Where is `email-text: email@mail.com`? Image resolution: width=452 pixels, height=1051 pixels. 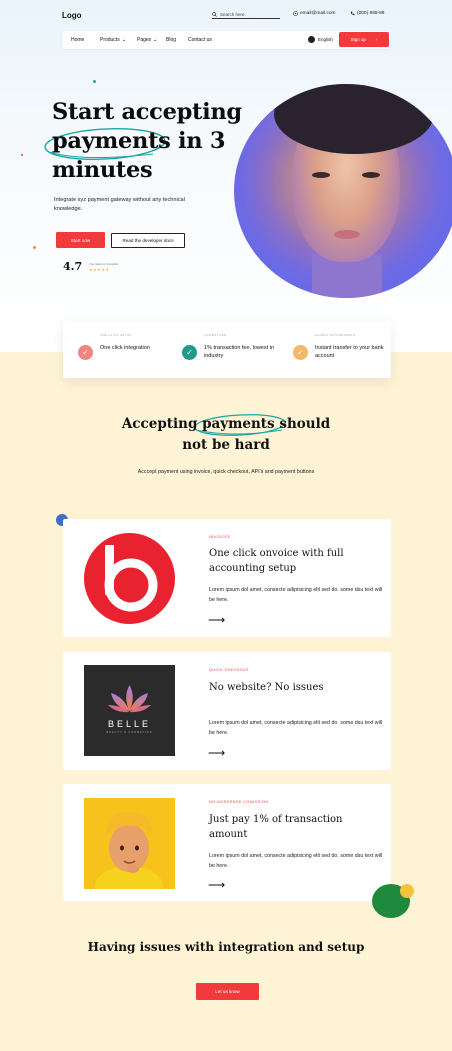 email-text: email@mail.com is located at coordinates (318, 13).